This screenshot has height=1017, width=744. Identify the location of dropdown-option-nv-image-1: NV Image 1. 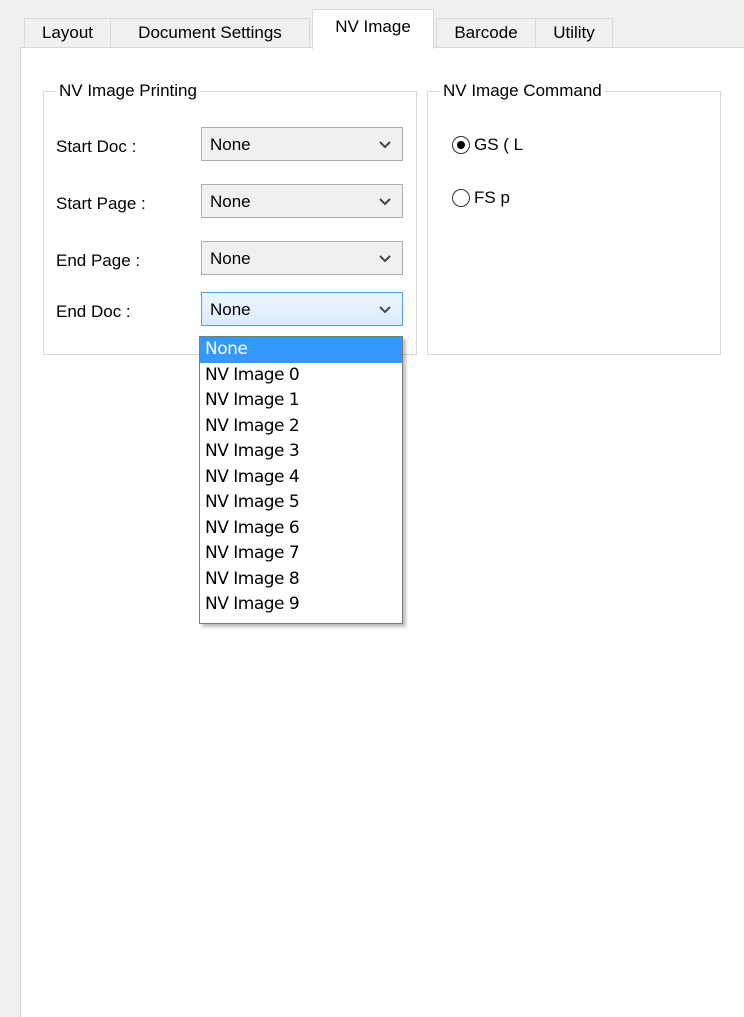
(301, 401).